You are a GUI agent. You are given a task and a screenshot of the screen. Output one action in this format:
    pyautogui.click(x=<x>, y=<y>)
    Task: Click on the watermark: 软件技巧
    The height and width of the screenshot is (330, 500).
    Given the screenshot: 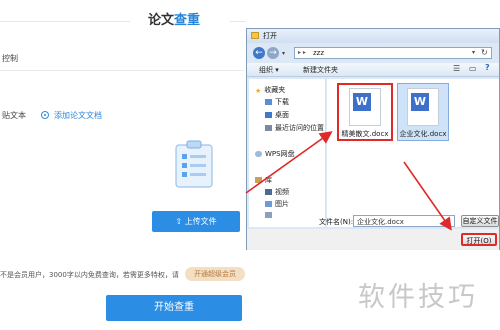 What is the action you would take?
    pyautogui.click(x=418, y=297)
    